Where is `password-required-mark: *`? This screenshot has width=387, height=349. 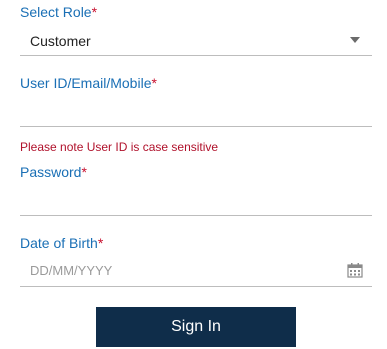 password-required-mark: * is located at coordinates (84, 172).